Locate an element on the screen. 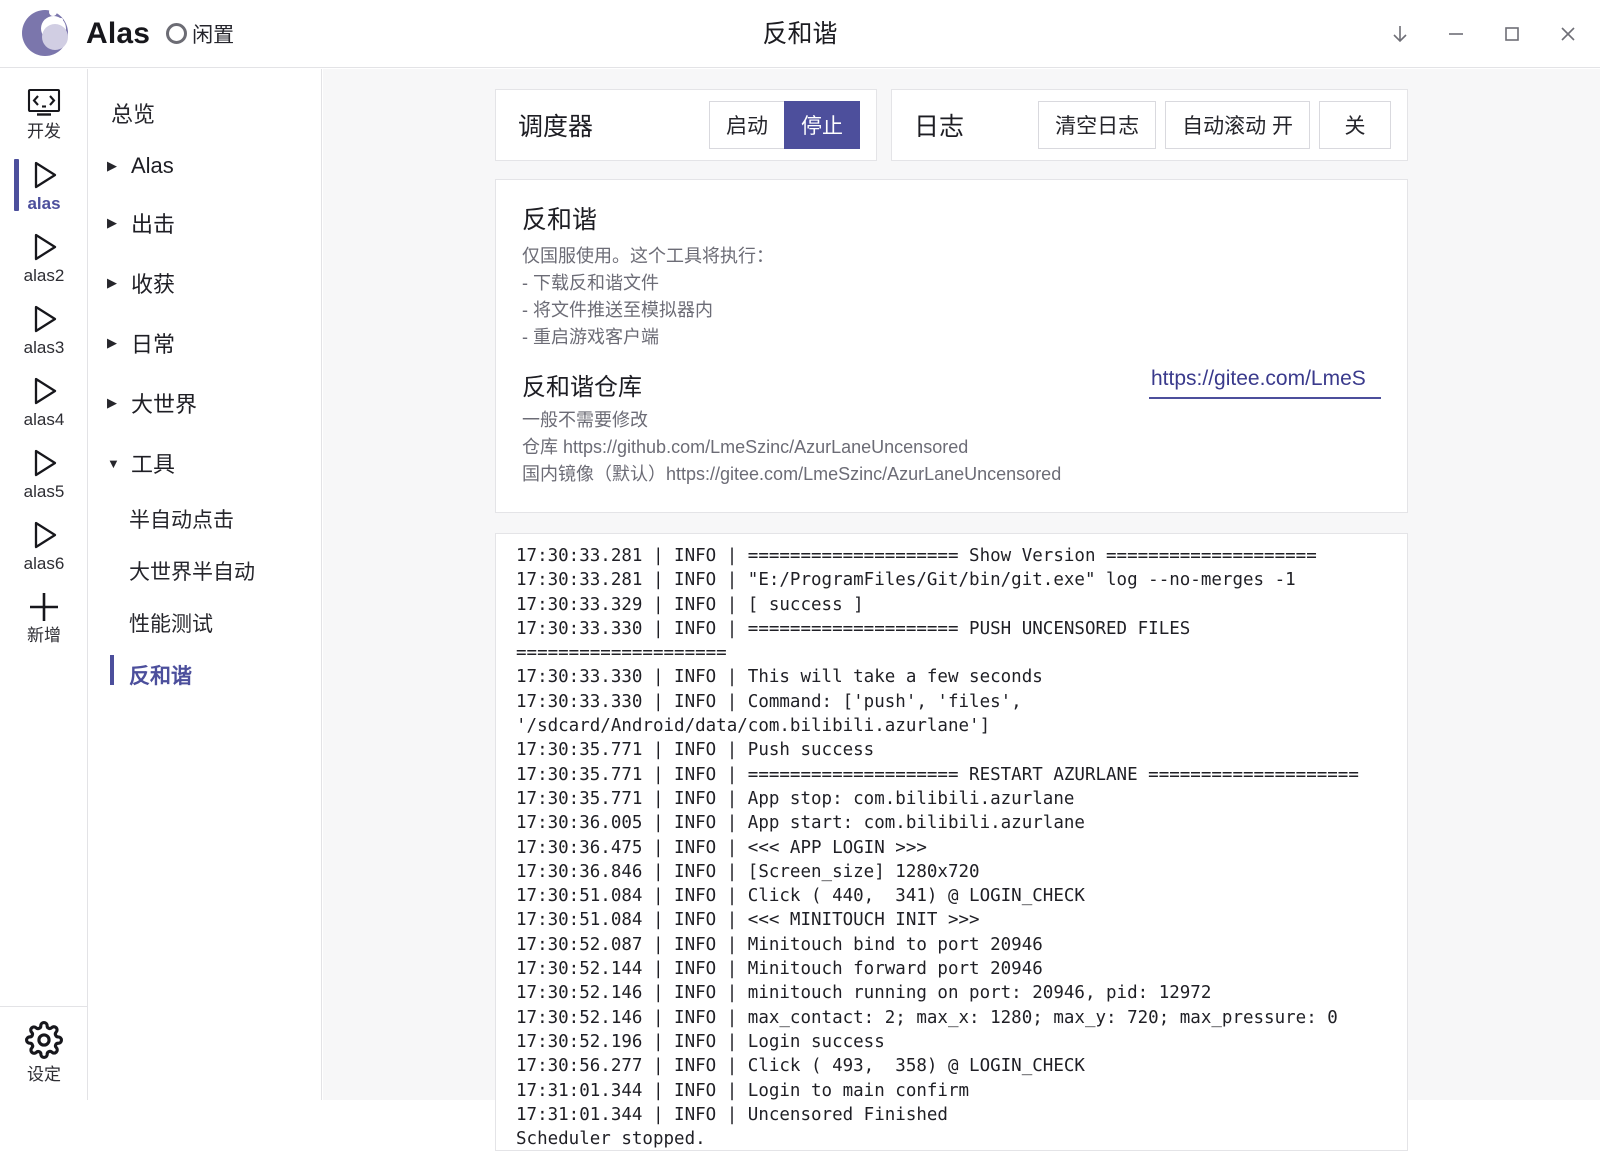  menu-group-label: Alas is located at coordinates (152, 165).